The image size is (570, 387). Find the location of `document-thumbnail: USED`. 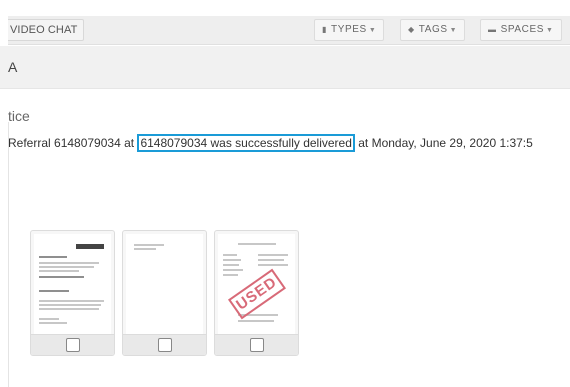

document-thumbnail: USED is located at coordinates (256, 293).